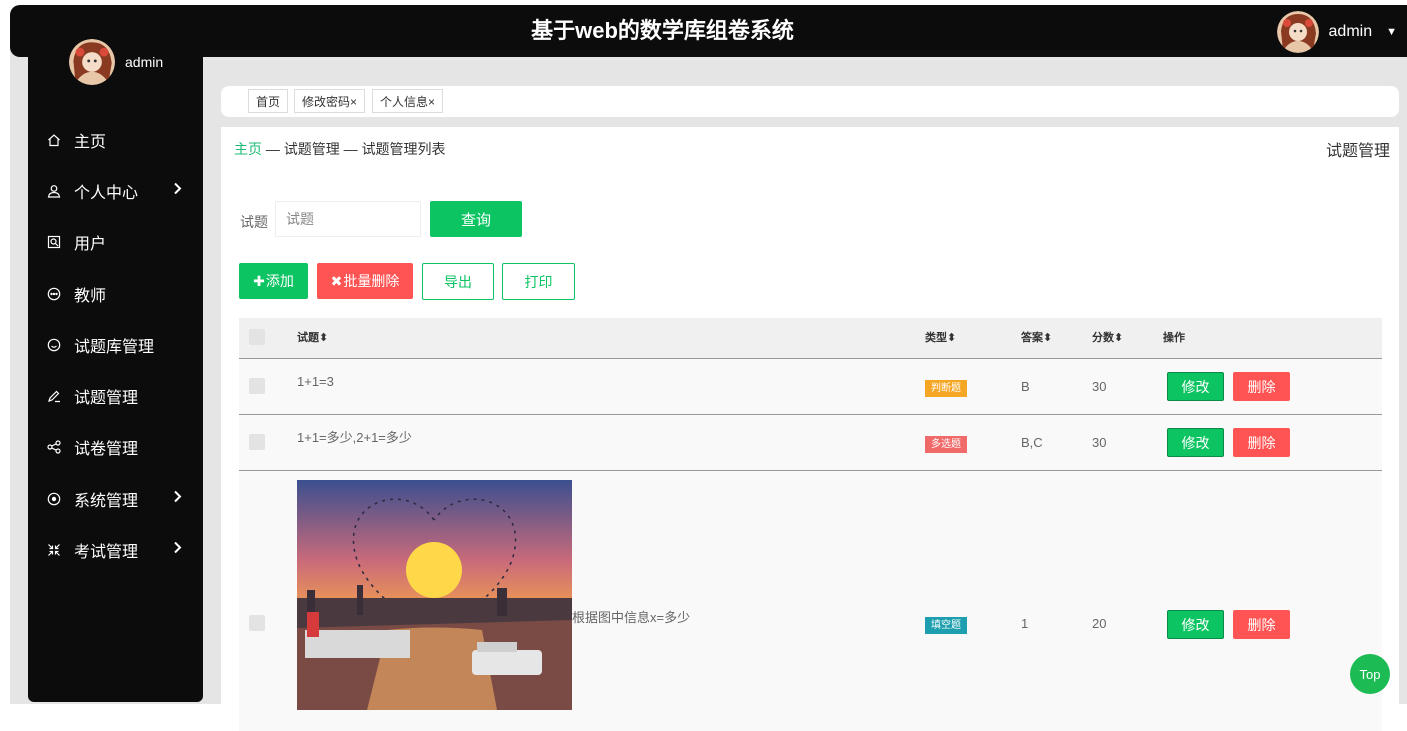  I want to click on column-label: 类型, so click(936, 338).